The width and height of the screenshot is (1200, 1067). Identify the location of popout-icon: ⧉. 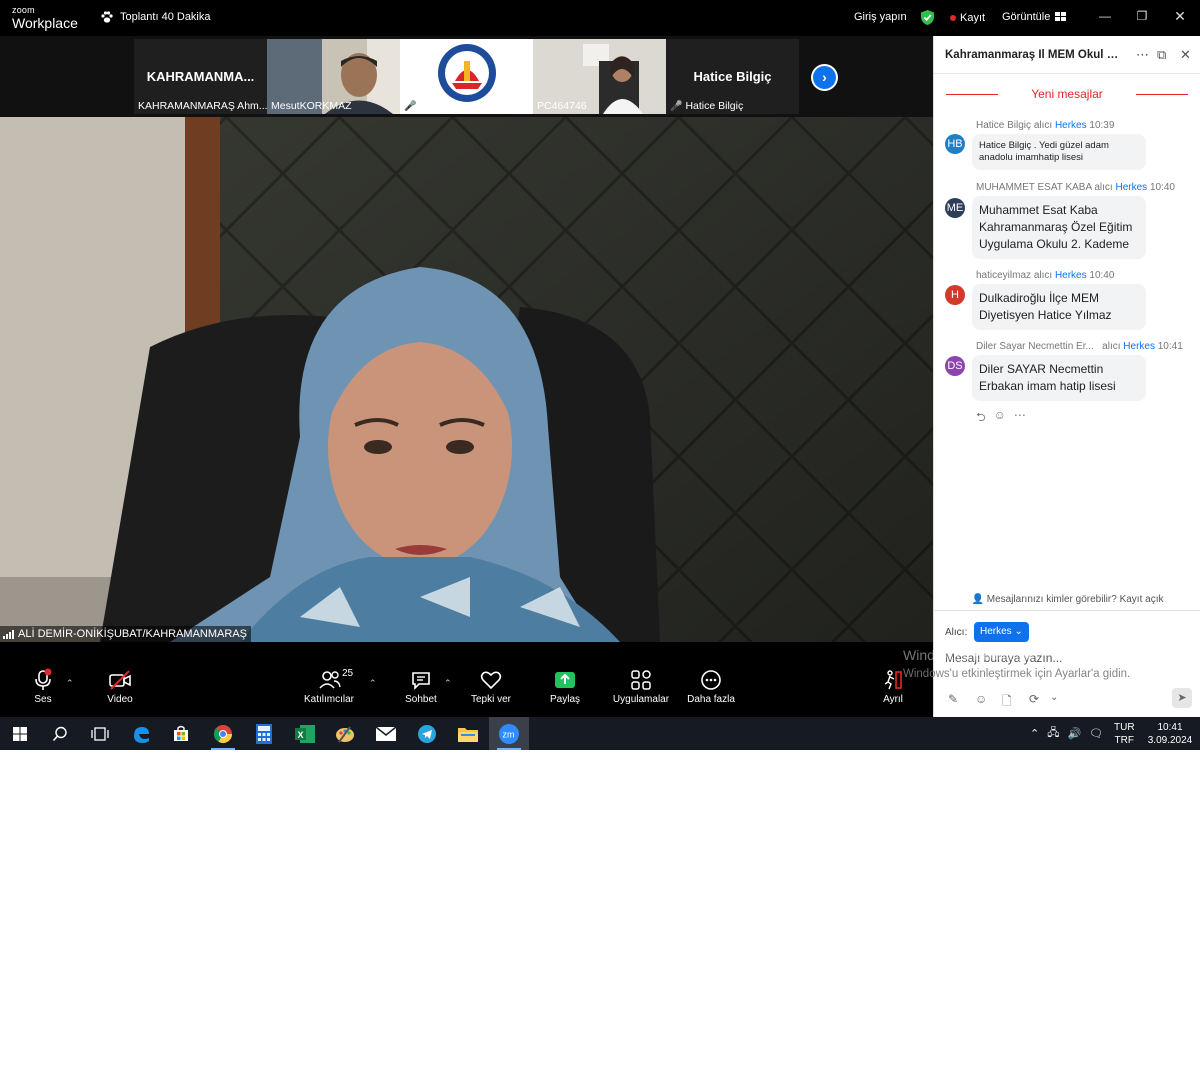
(1161, 55).